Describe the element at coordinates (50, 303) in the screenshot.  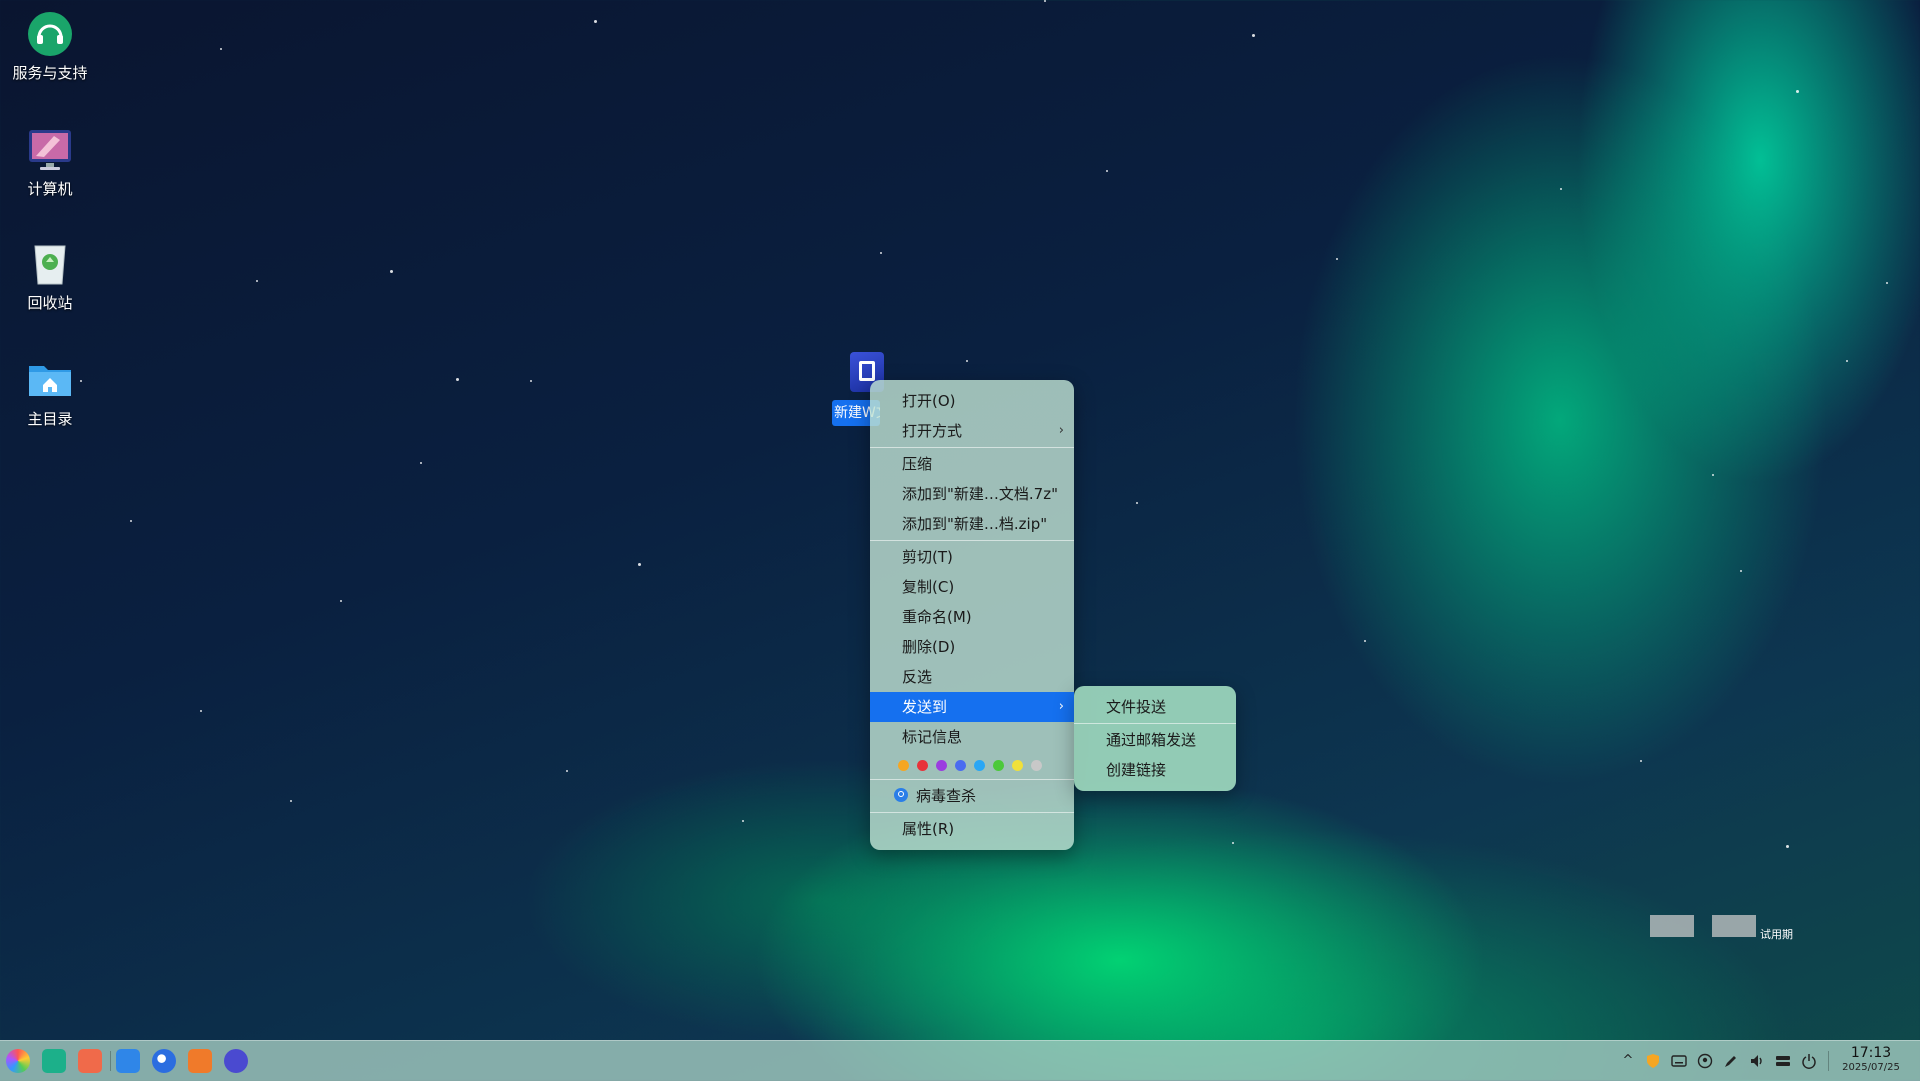
I see `desktop-icon-label: 回收站` at that location.